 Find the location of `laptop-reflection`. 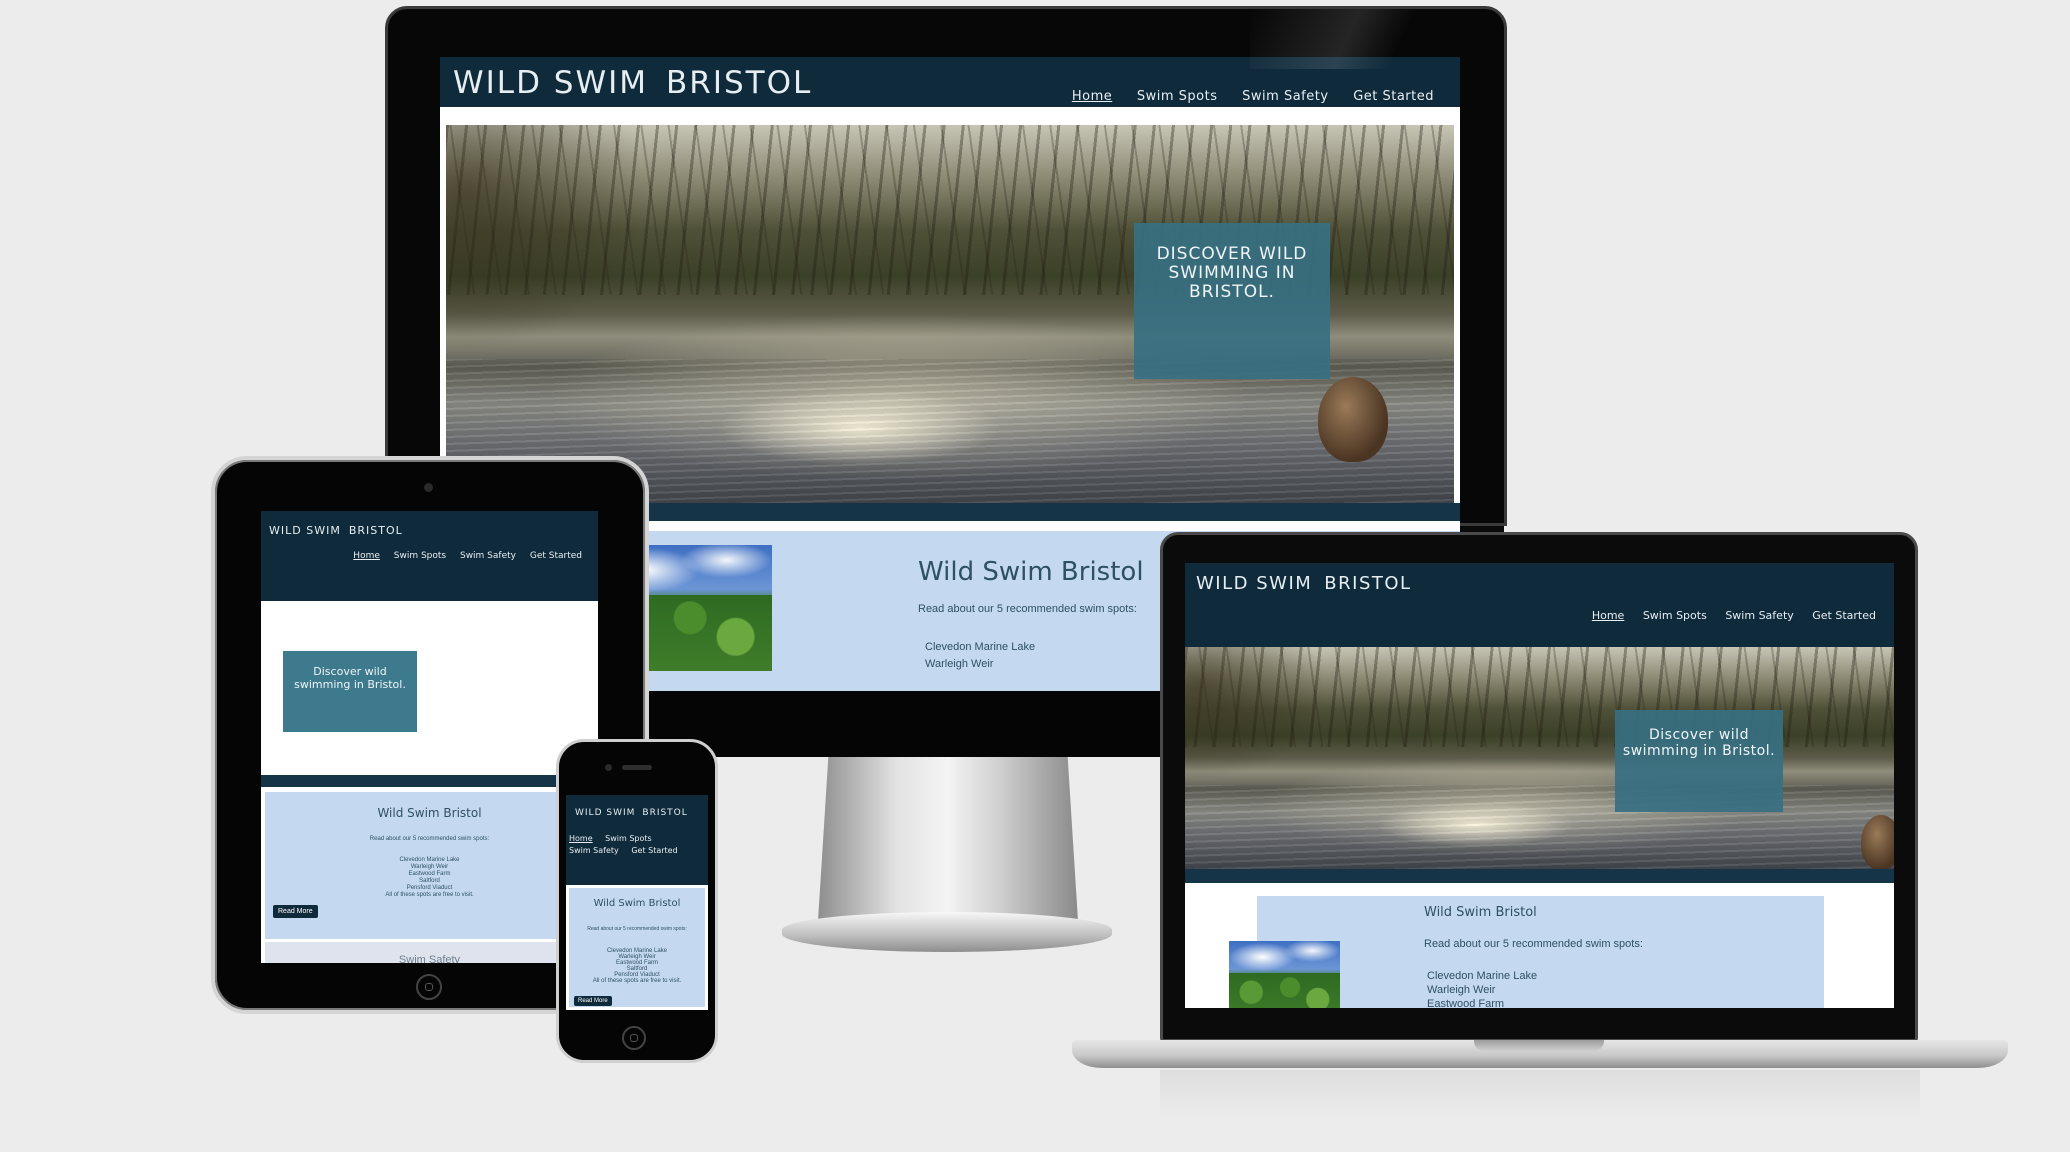

laptop-reflection is located at coordinates (1540, 1095).